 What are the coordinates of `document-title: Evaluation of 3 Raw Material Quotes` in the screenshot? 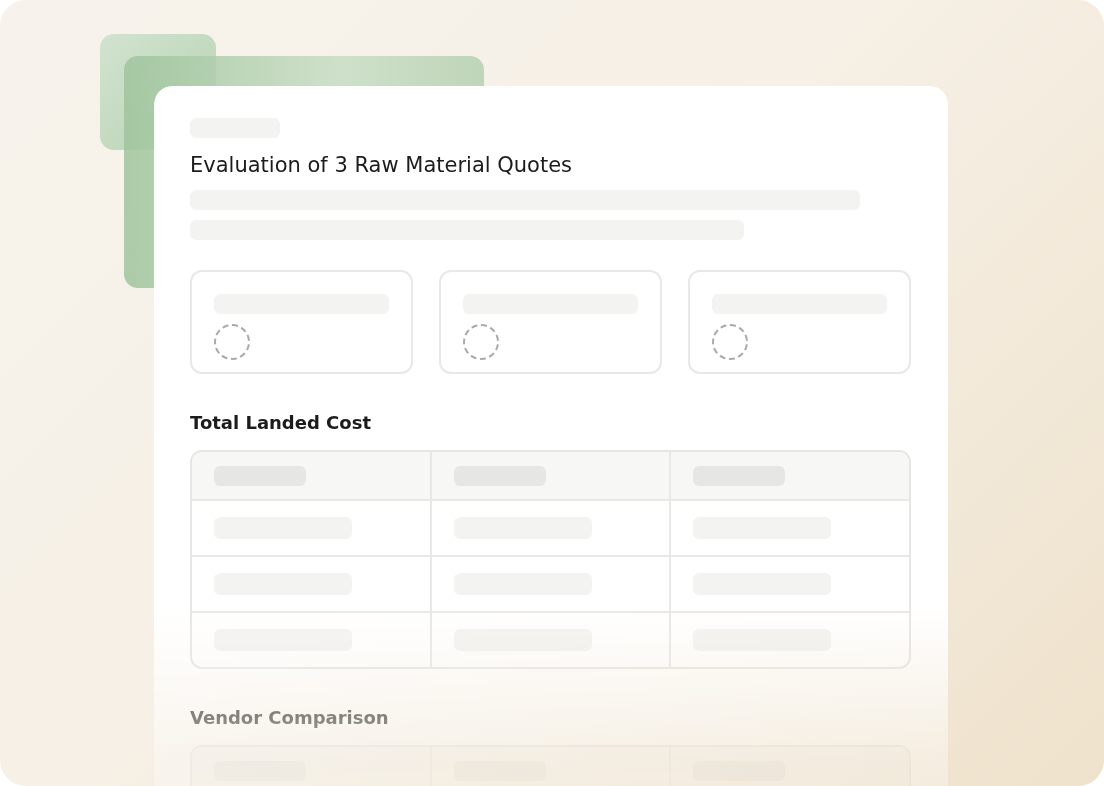 It's located at (382, 165).